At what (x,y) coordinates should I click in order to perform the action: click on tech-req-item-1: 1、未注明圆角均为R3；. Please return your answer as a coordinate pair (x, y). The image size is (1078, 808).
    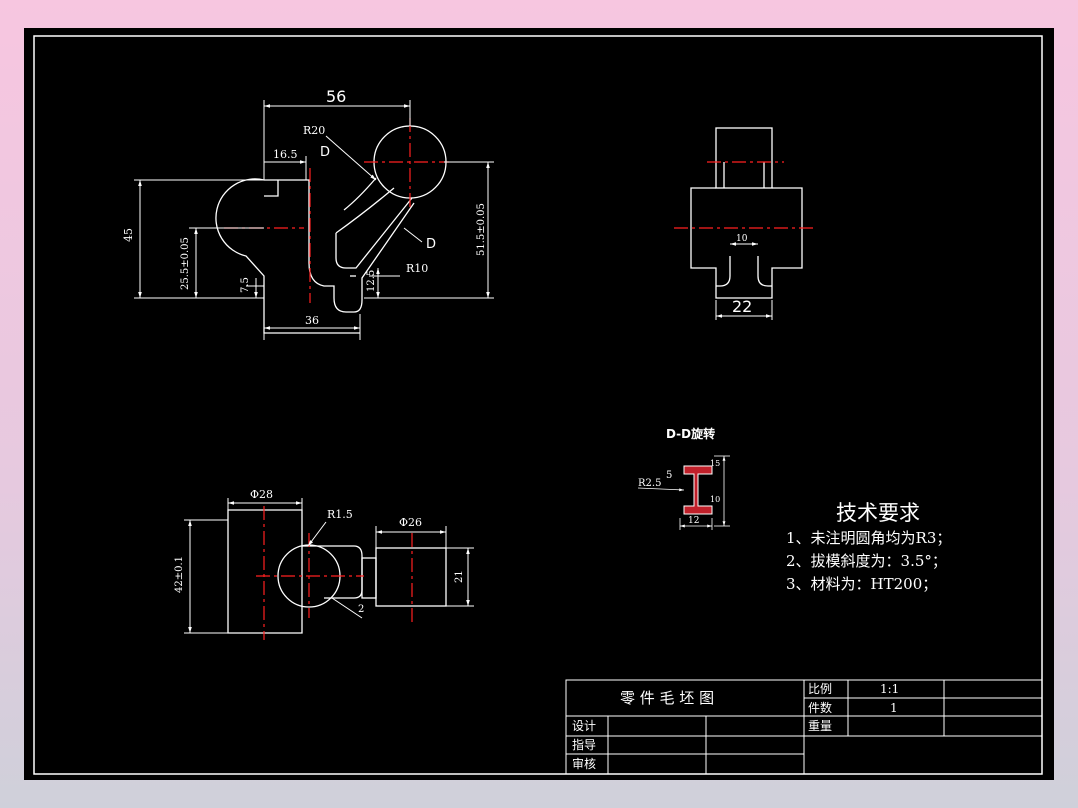
    Looking at the image, I should click on (868, 538).